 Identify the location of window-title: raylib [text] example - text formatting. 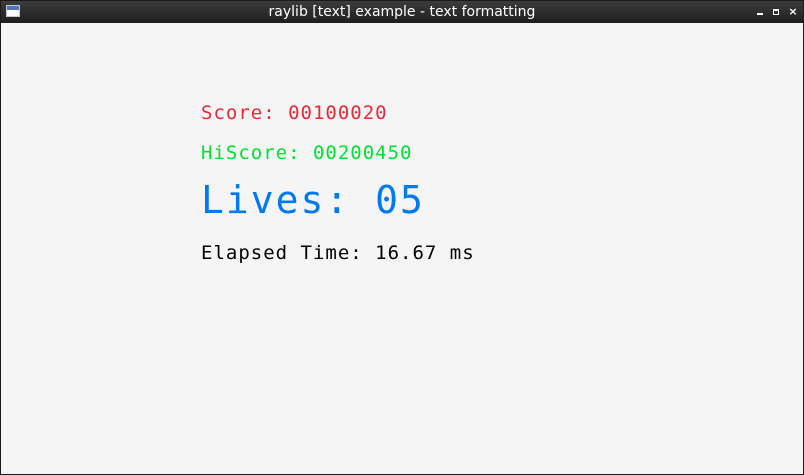
(402, 12).